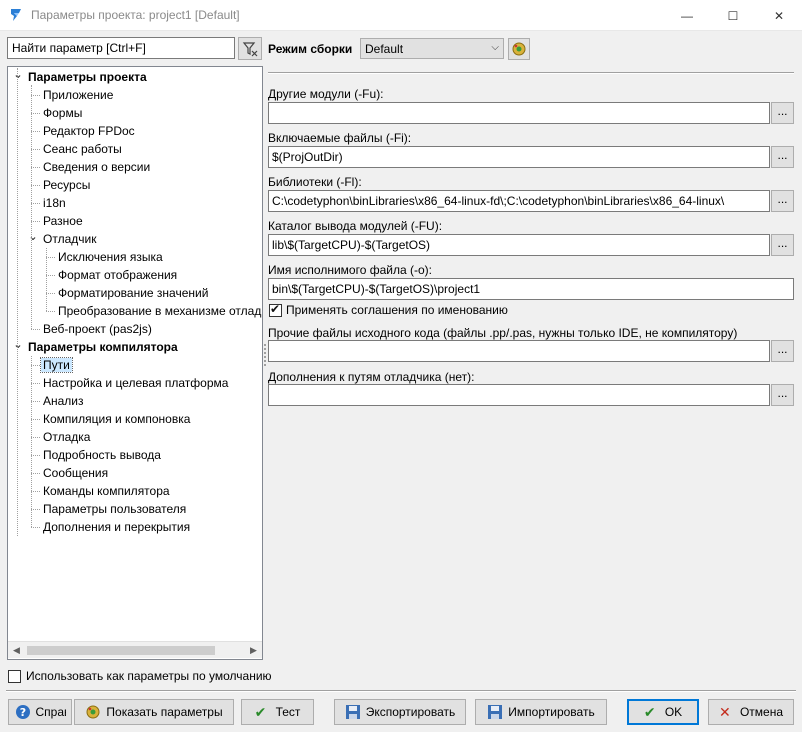 This screenshot has width=802, height=732. Describe the element at coordinates (733, 15) in the screenshot. I see `maximize-button: ☐` at that location.